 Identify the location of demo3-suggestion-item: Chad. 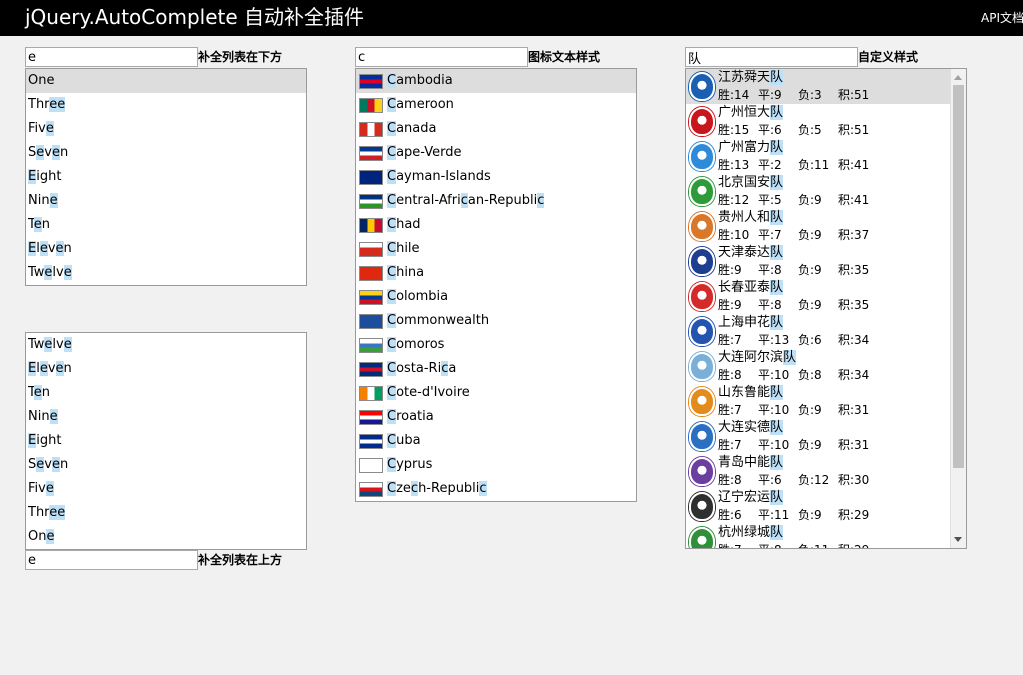
(496, 225).